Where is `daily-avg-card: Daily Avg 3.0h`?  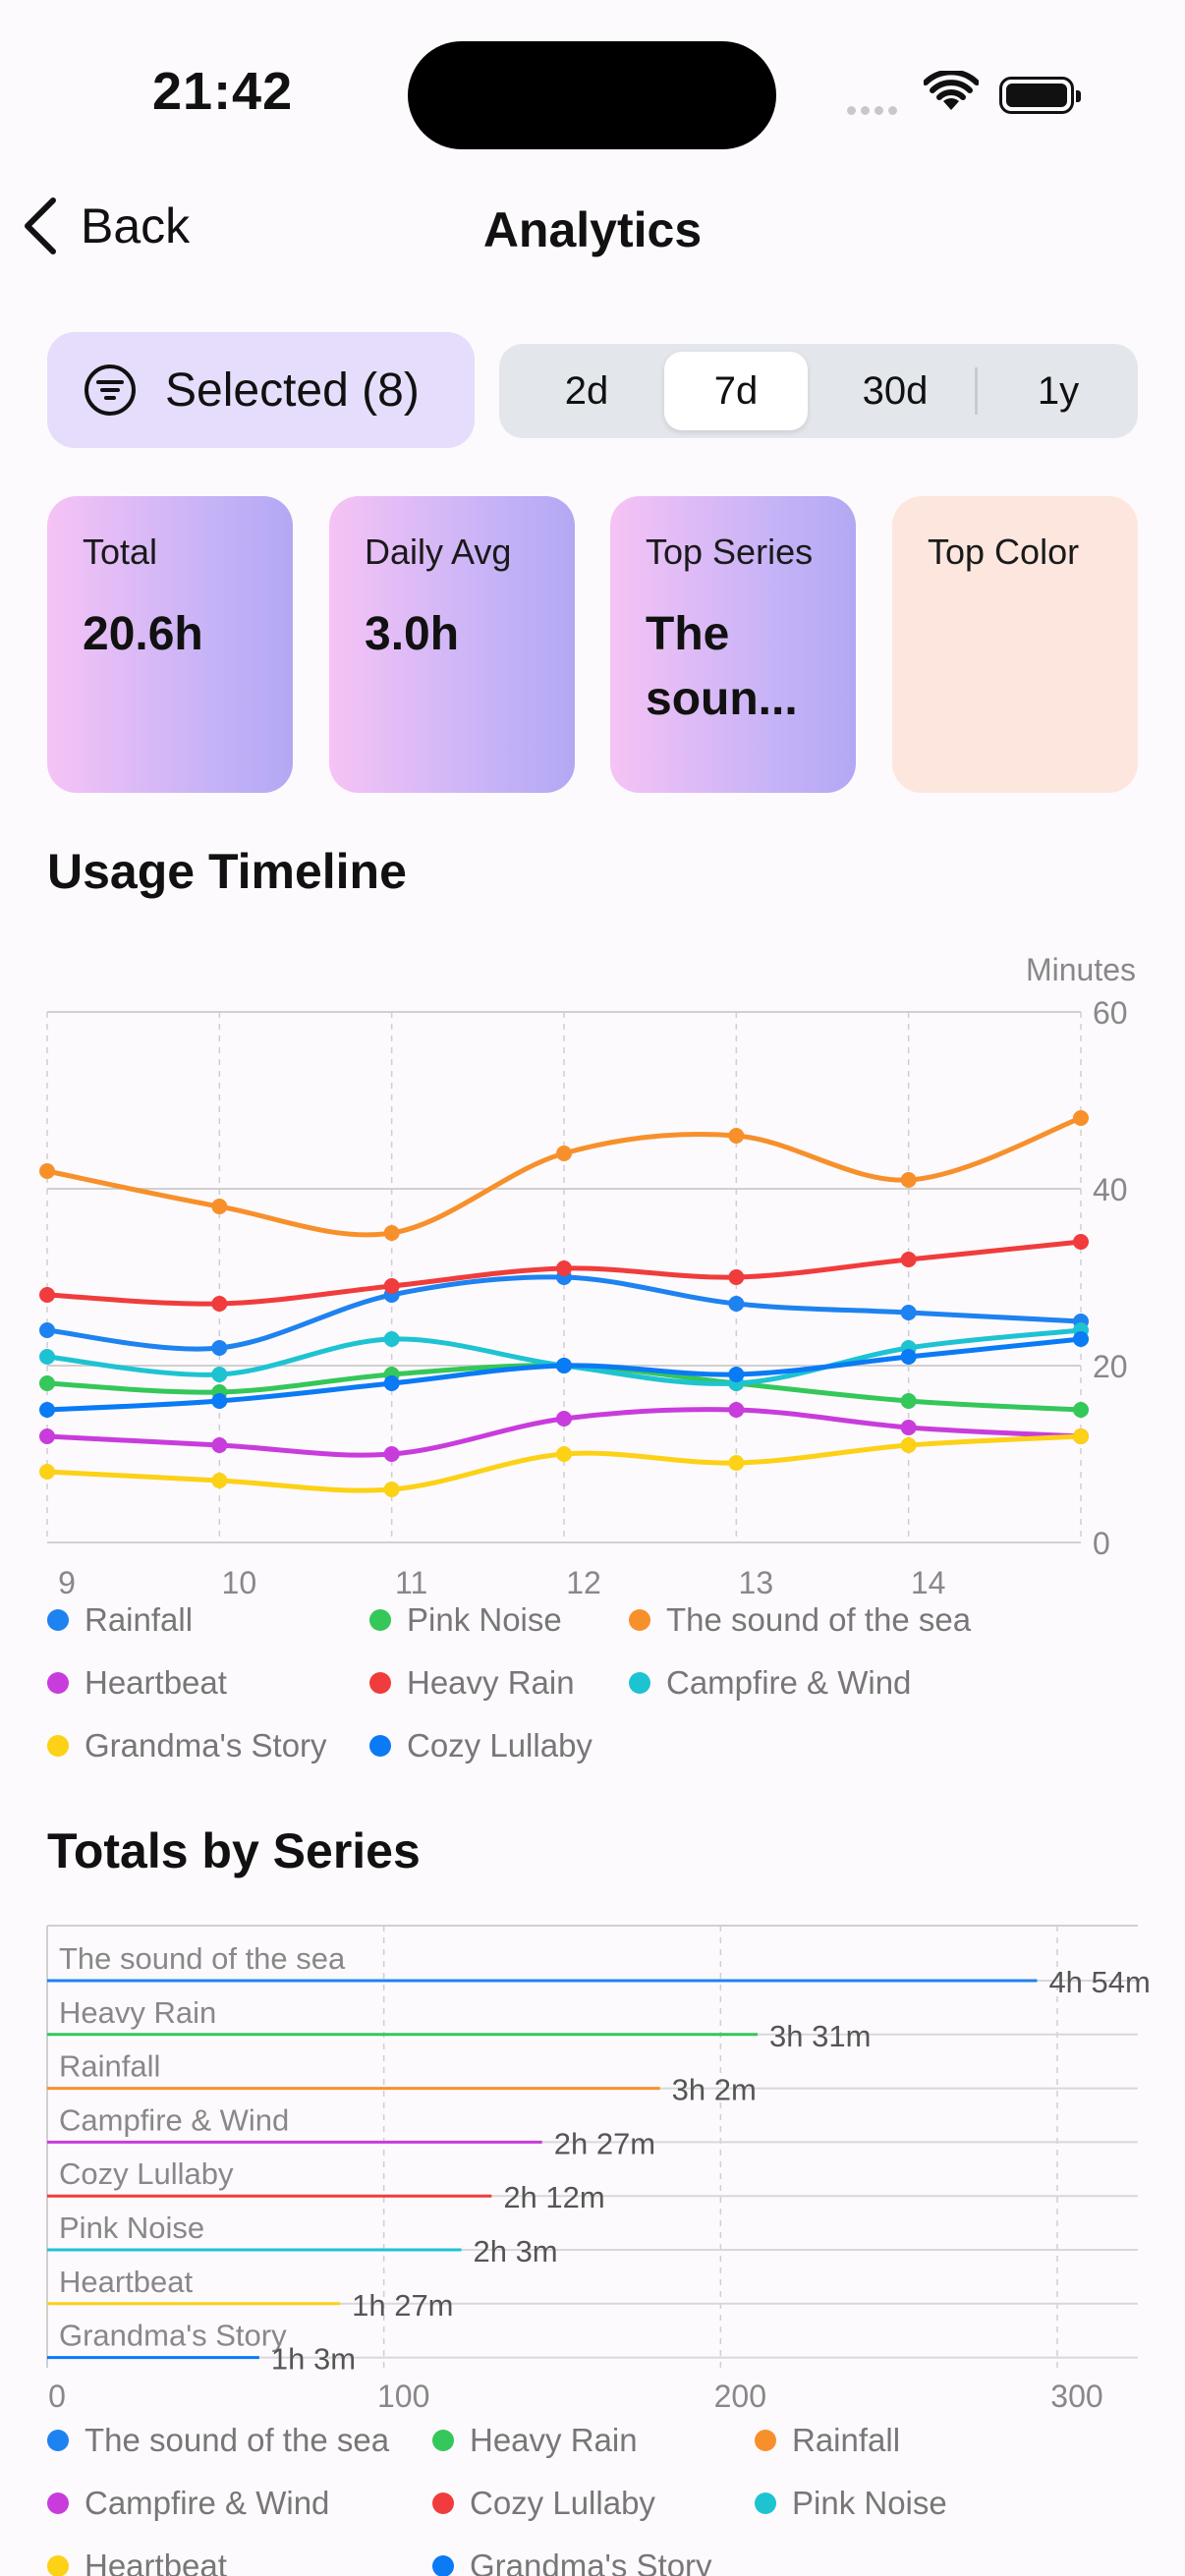
daily-avg-card: Daily Avg 3.0h is located at coordinates (452, 644).